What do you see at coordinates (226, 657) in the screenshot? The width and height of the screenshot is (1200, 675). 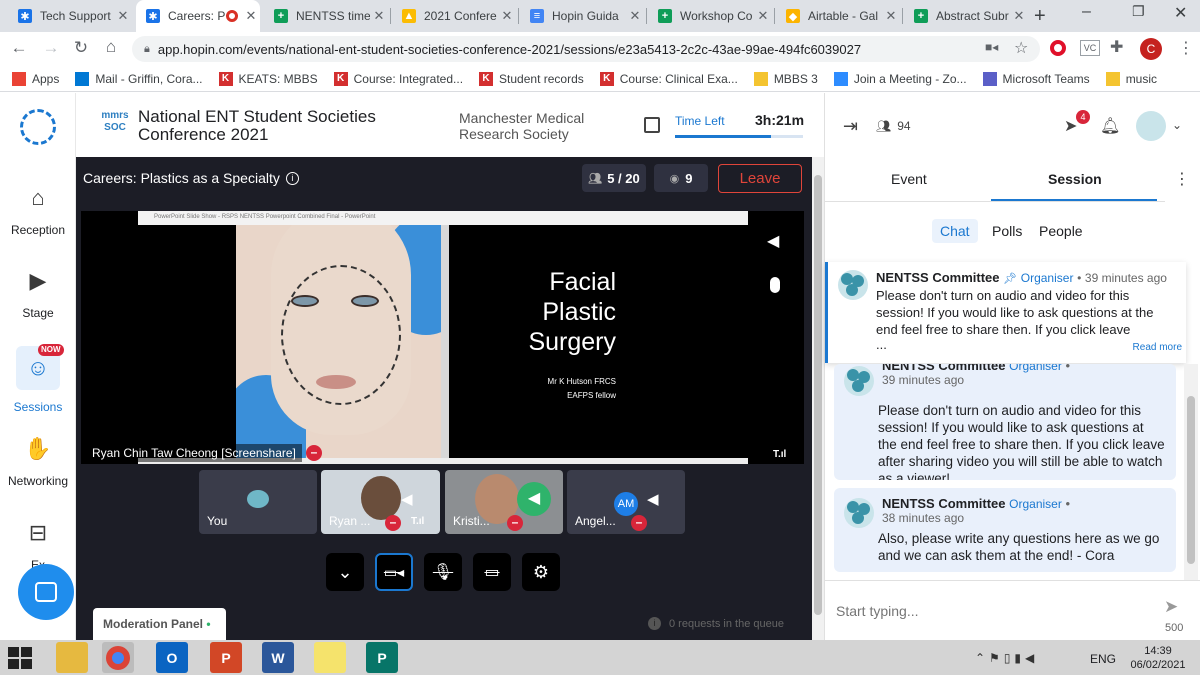 I see `powerpoint-icon: P` at bounding box center [226, 657].